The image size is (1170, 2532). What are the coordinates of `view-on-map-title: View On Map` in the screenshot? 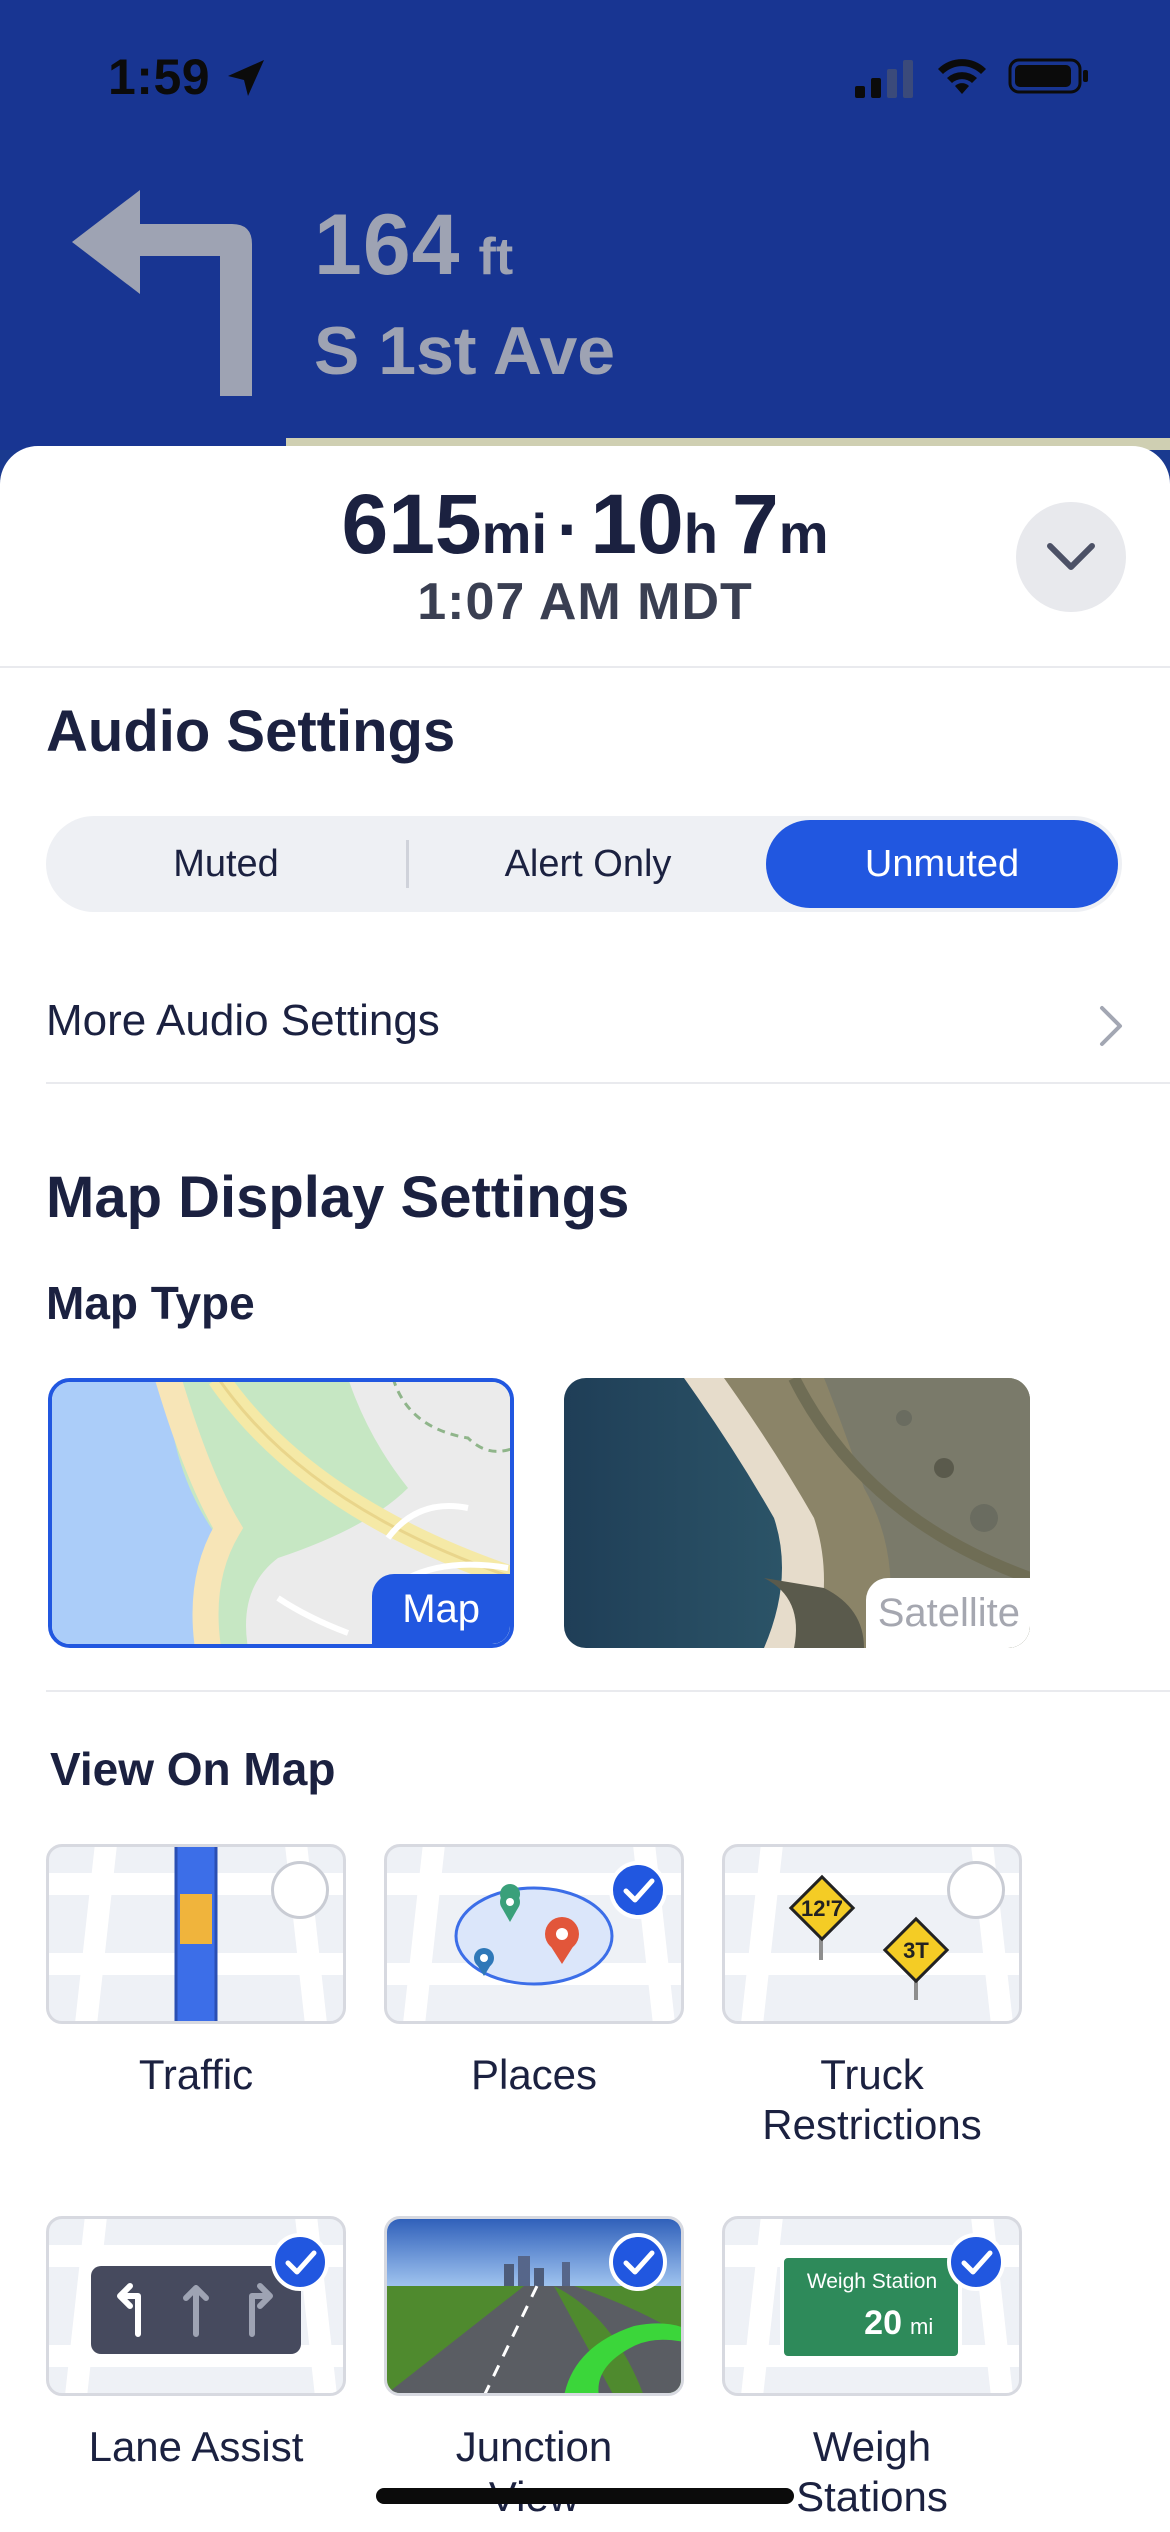 It's located at (193, 1769).